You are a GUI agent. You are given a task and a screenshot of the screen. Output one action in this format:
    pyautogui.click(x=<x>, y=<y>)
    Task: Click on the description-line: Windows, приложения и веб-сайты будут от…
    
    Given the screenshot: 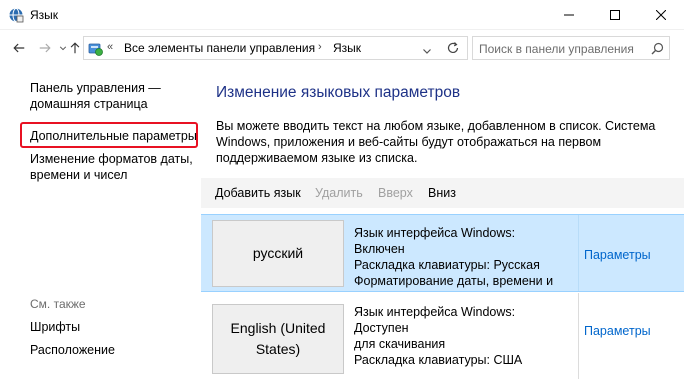 What is the action you would take?
    pyautogui.click(x=409, y=142)
    